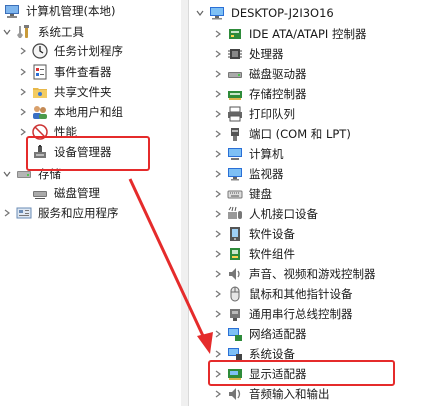 The image size is (433, 406). I want to click on device-category-label: 显示适配器, so click(278, 374).